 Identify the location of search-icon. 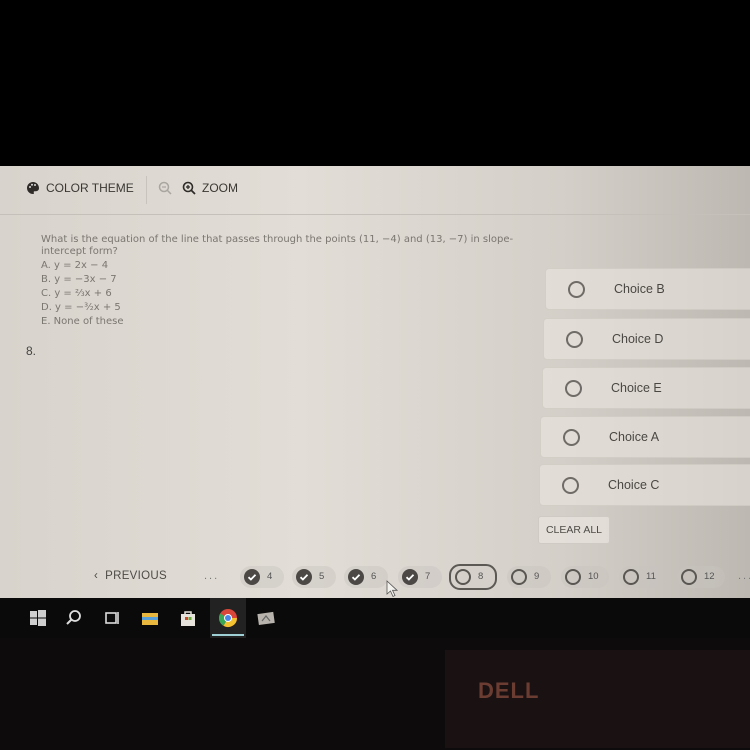
(74, 618).